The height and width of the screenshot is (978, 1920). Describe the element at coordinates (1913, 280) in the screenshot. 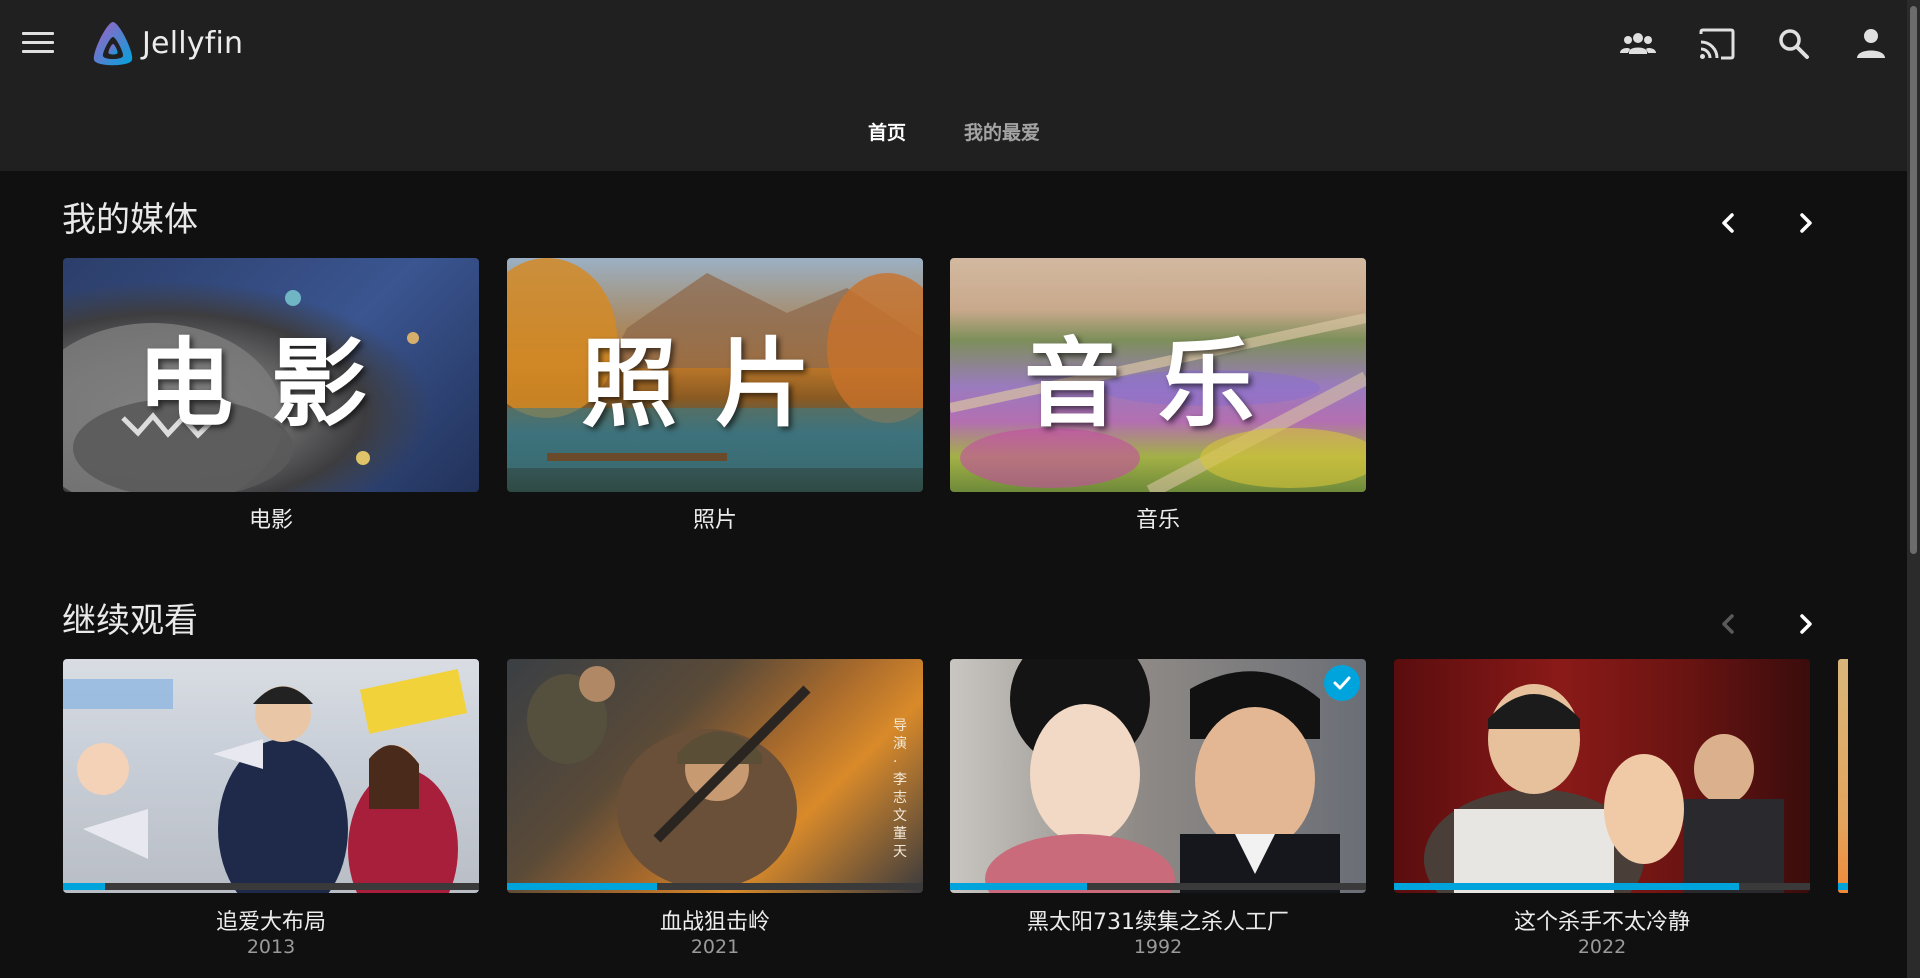

I see `scrollbar-thumb` at that location.